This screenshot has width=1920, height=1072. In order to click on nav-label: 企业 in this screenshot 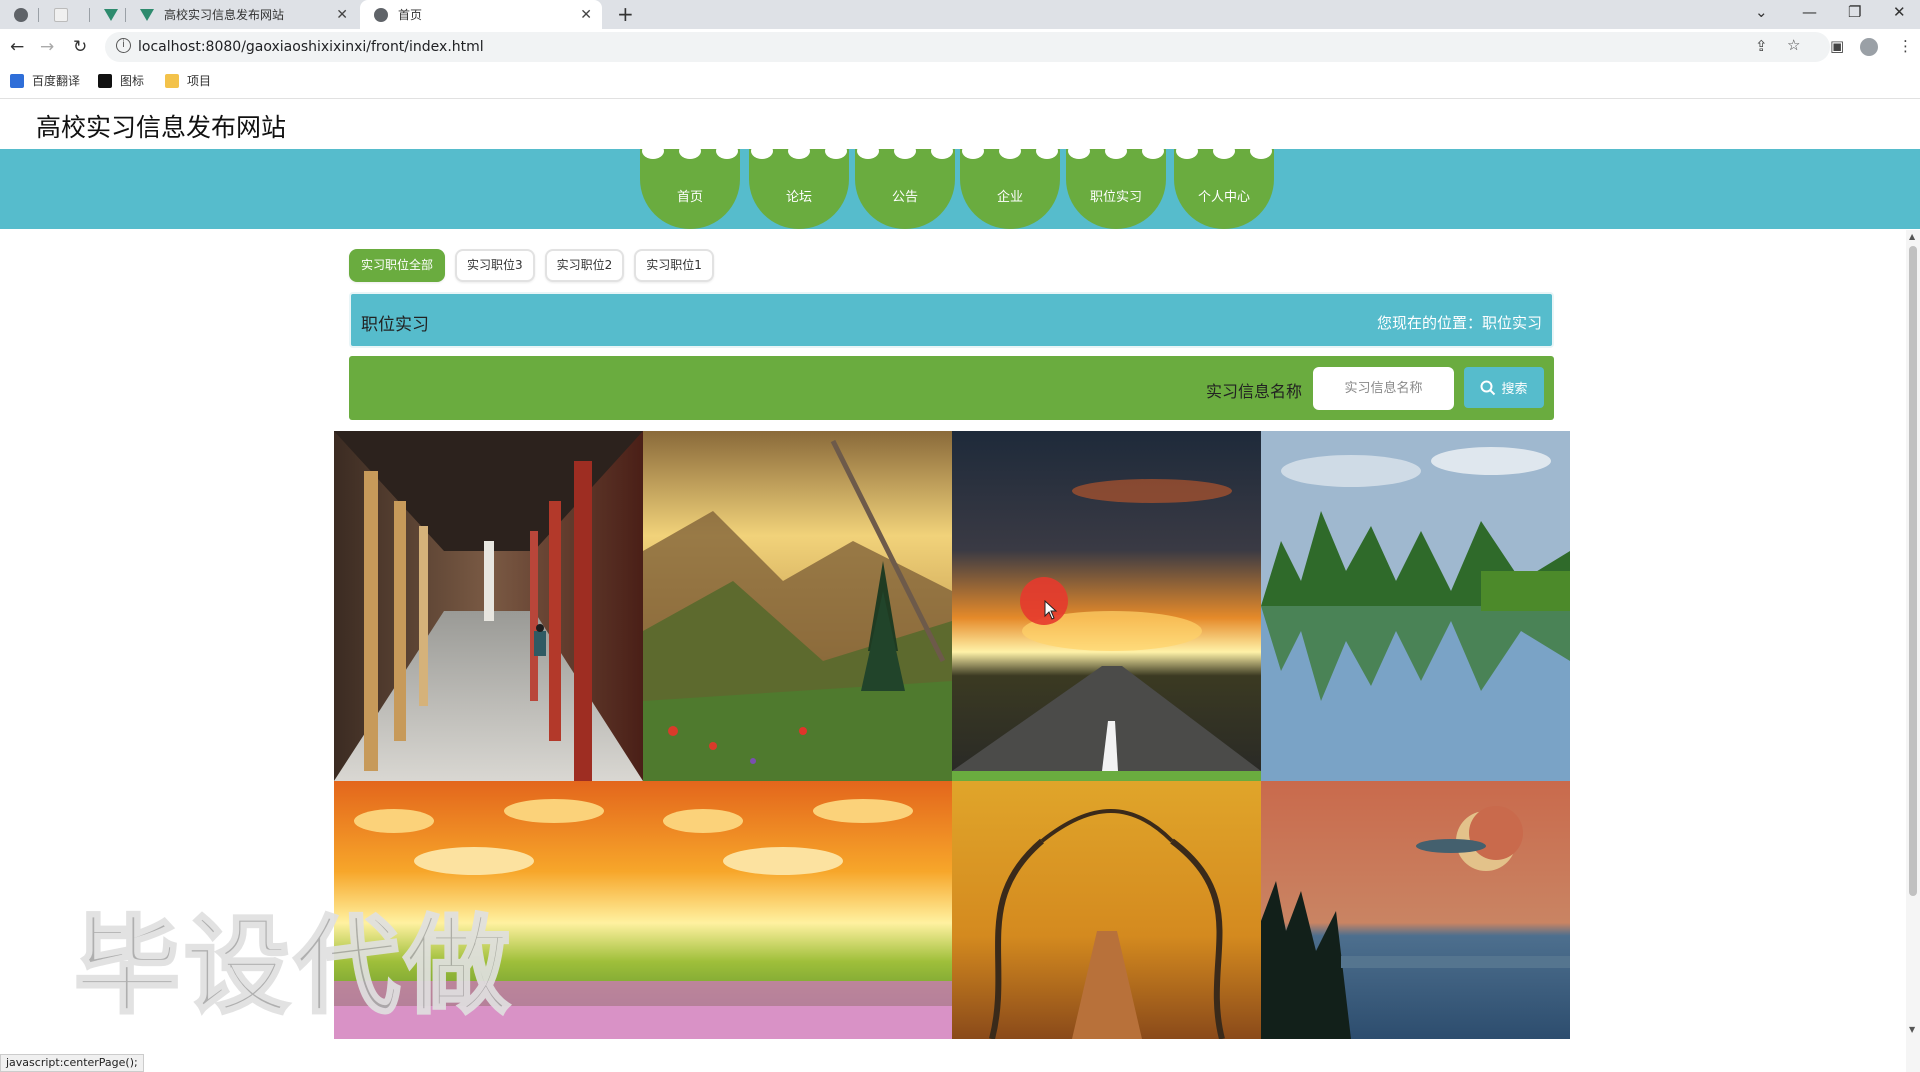, I will do `click(1009, 197)`.